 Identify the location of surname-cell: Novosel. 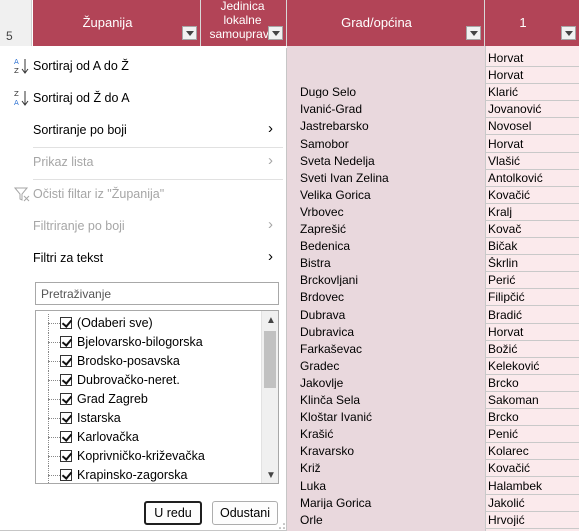
(532, 126).